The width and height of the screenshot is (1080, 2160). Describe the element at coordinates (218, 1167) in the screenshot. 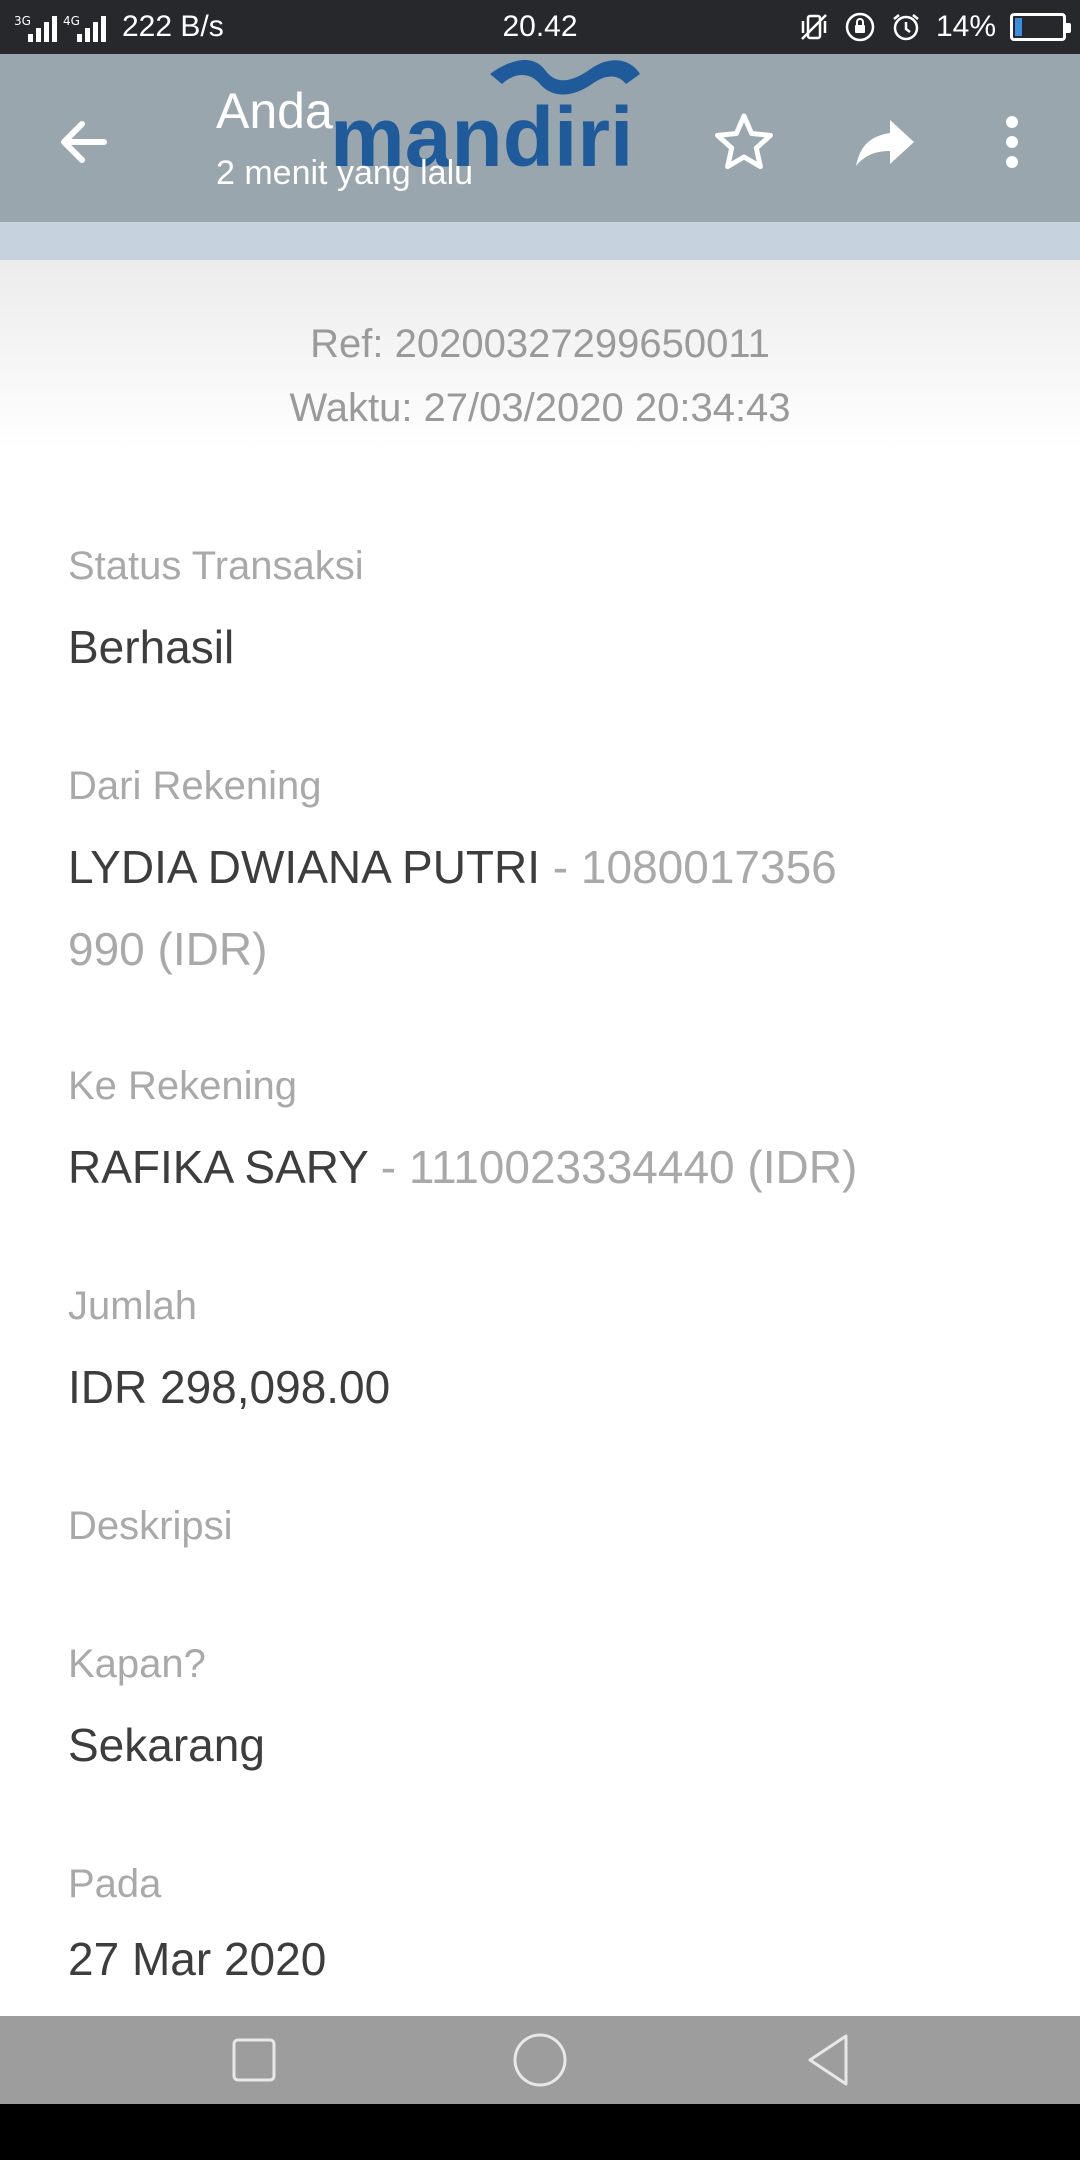

I see `to-account-name: RAFIKA SARY` at that location.